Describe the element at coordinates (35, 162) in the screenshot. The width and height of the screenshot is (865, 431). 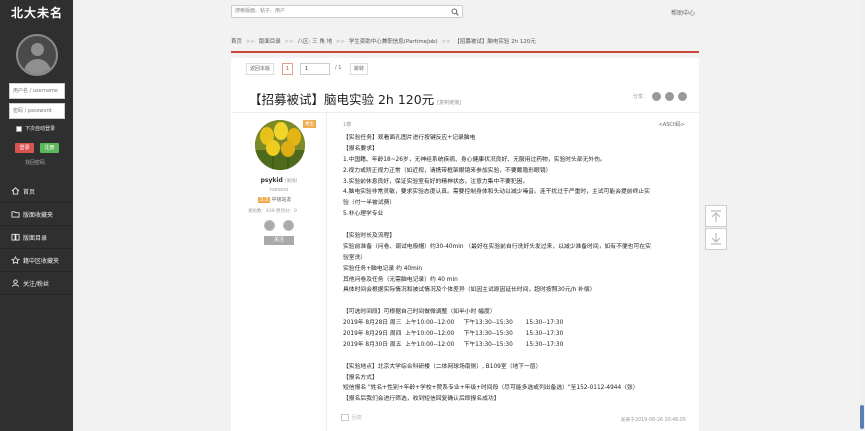
I see `forgot-password-link: 找回密码` at that location.